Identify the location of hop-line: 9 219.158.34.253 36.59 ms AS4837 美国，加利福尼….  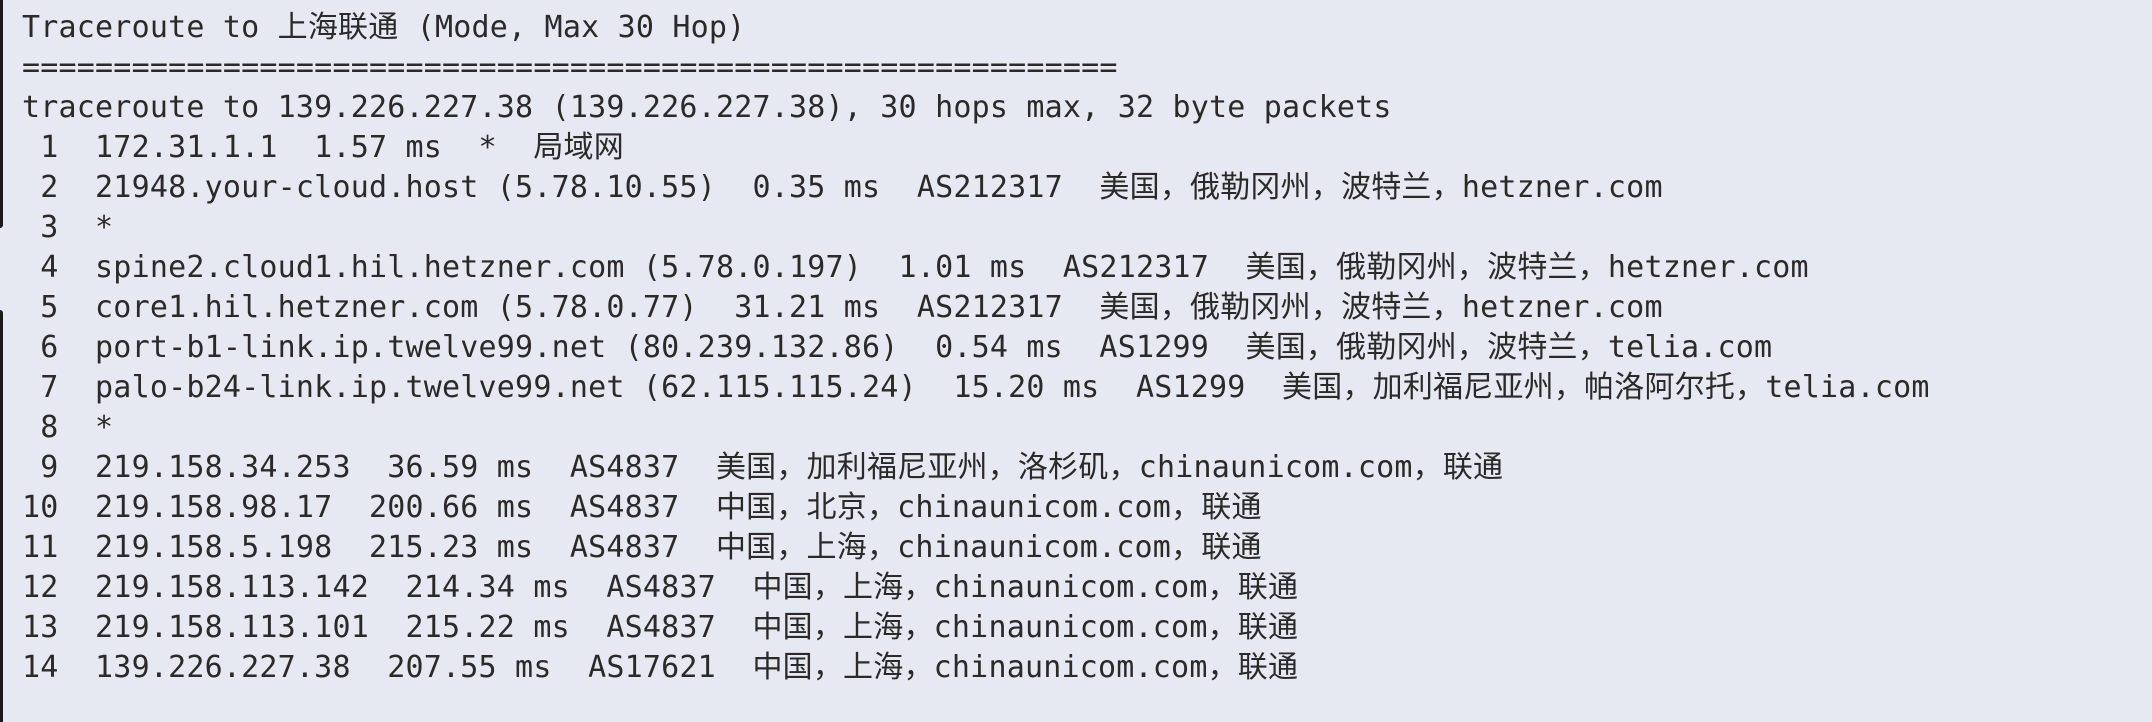
(763, 467).